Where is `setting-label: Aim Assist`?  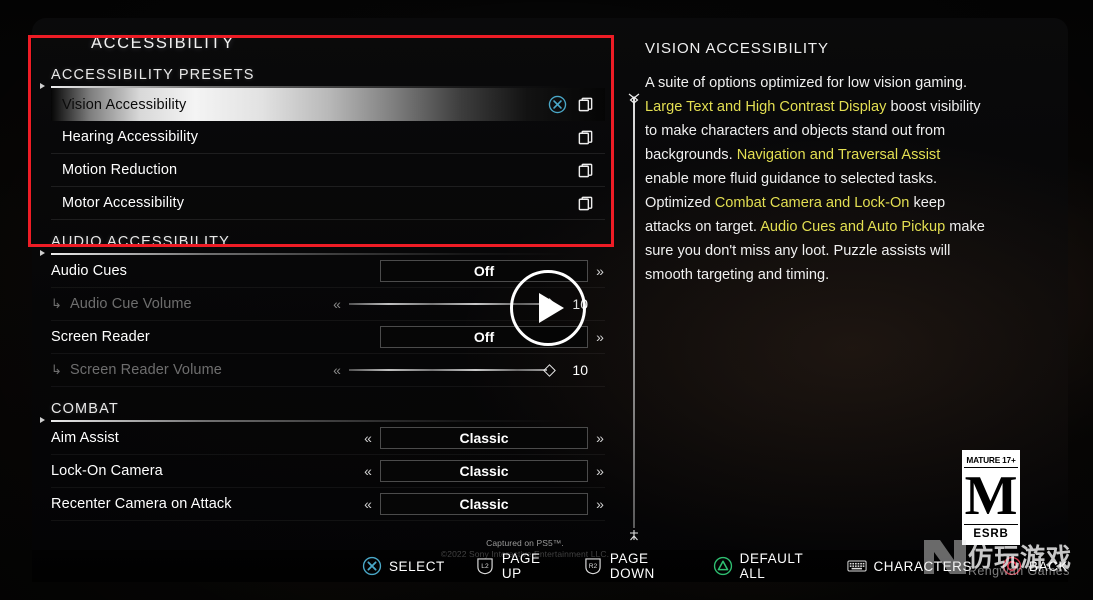
setting-label: Aim Assist is located at coordinates (85, 438).